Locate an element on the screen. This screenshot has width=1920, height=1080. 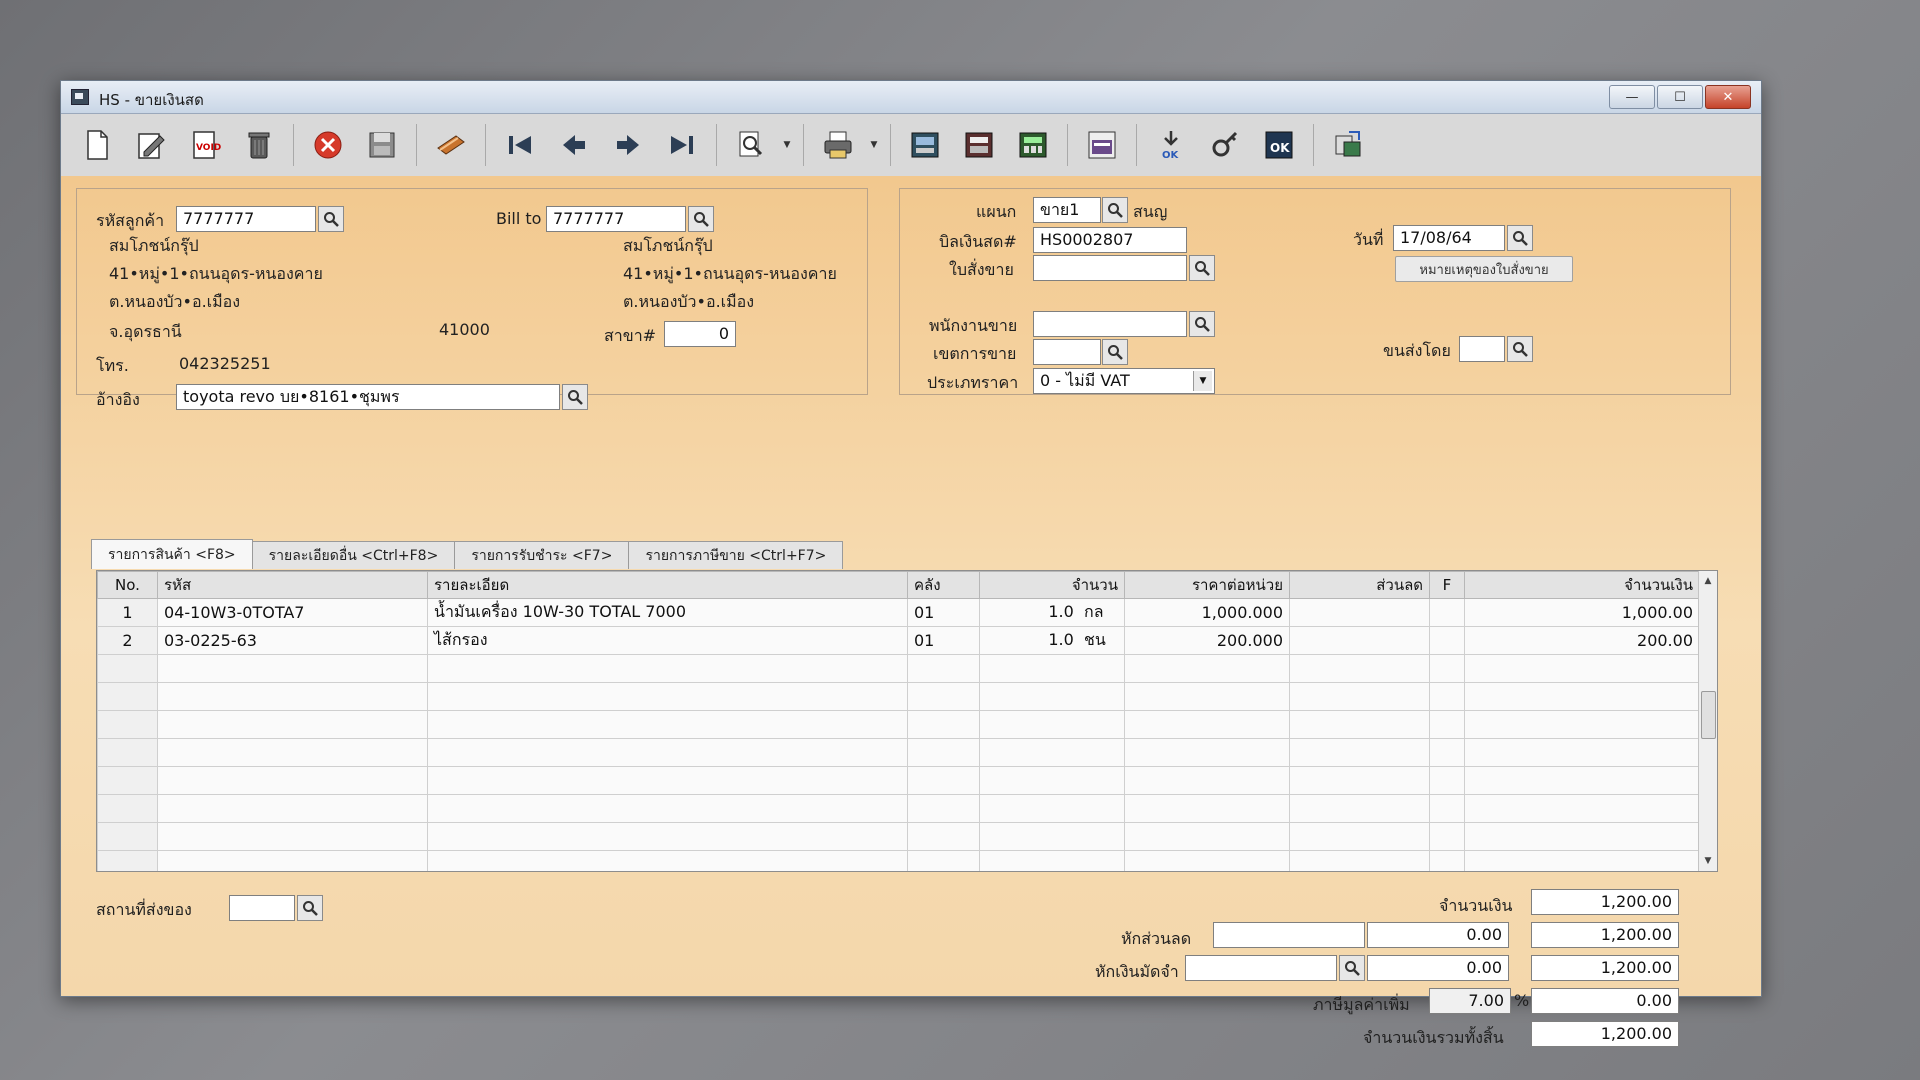
column-header-description: รายละเอียด is located at coordinates (667, 585).